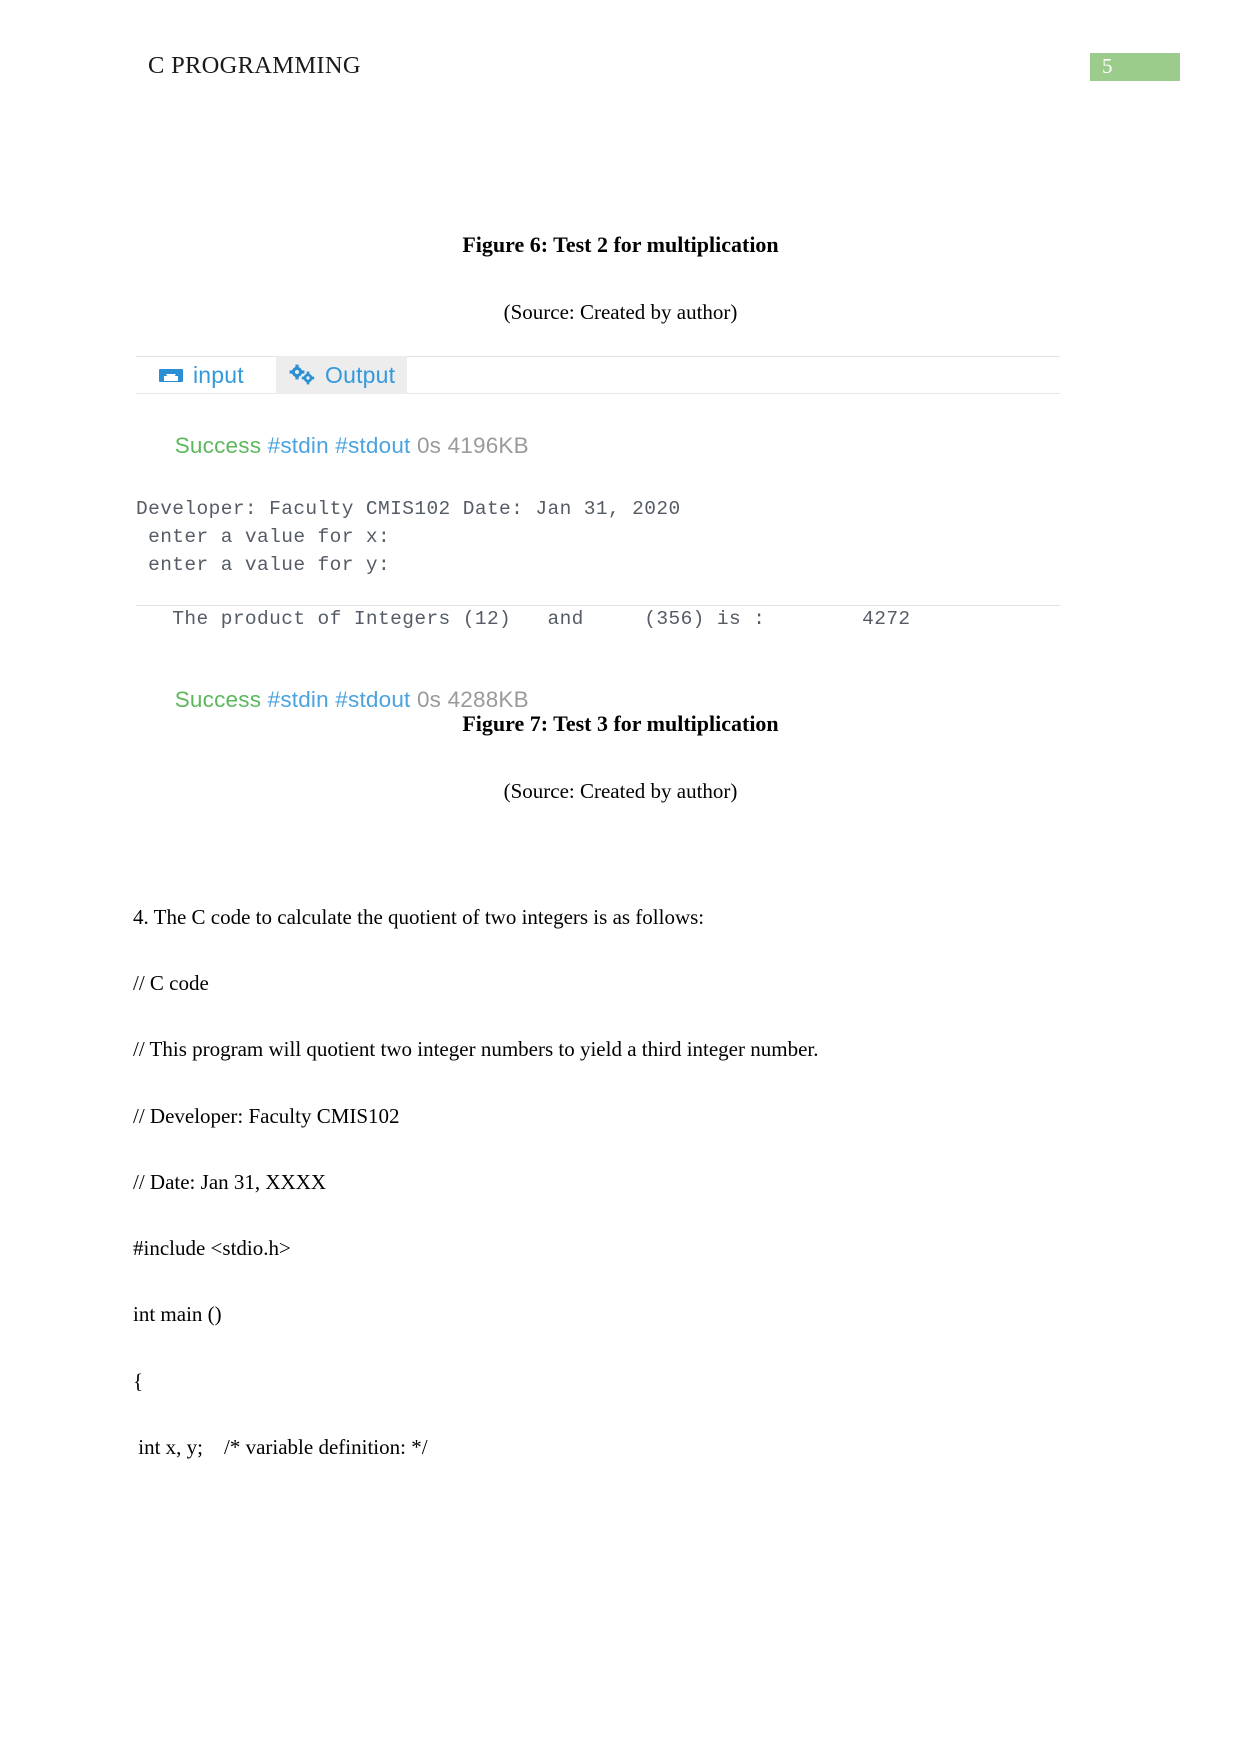  What do you see at coordinates (138, 1381) in the screenshot?
I see `body-line-open-brace: {` at bounding box center [138, 1381].